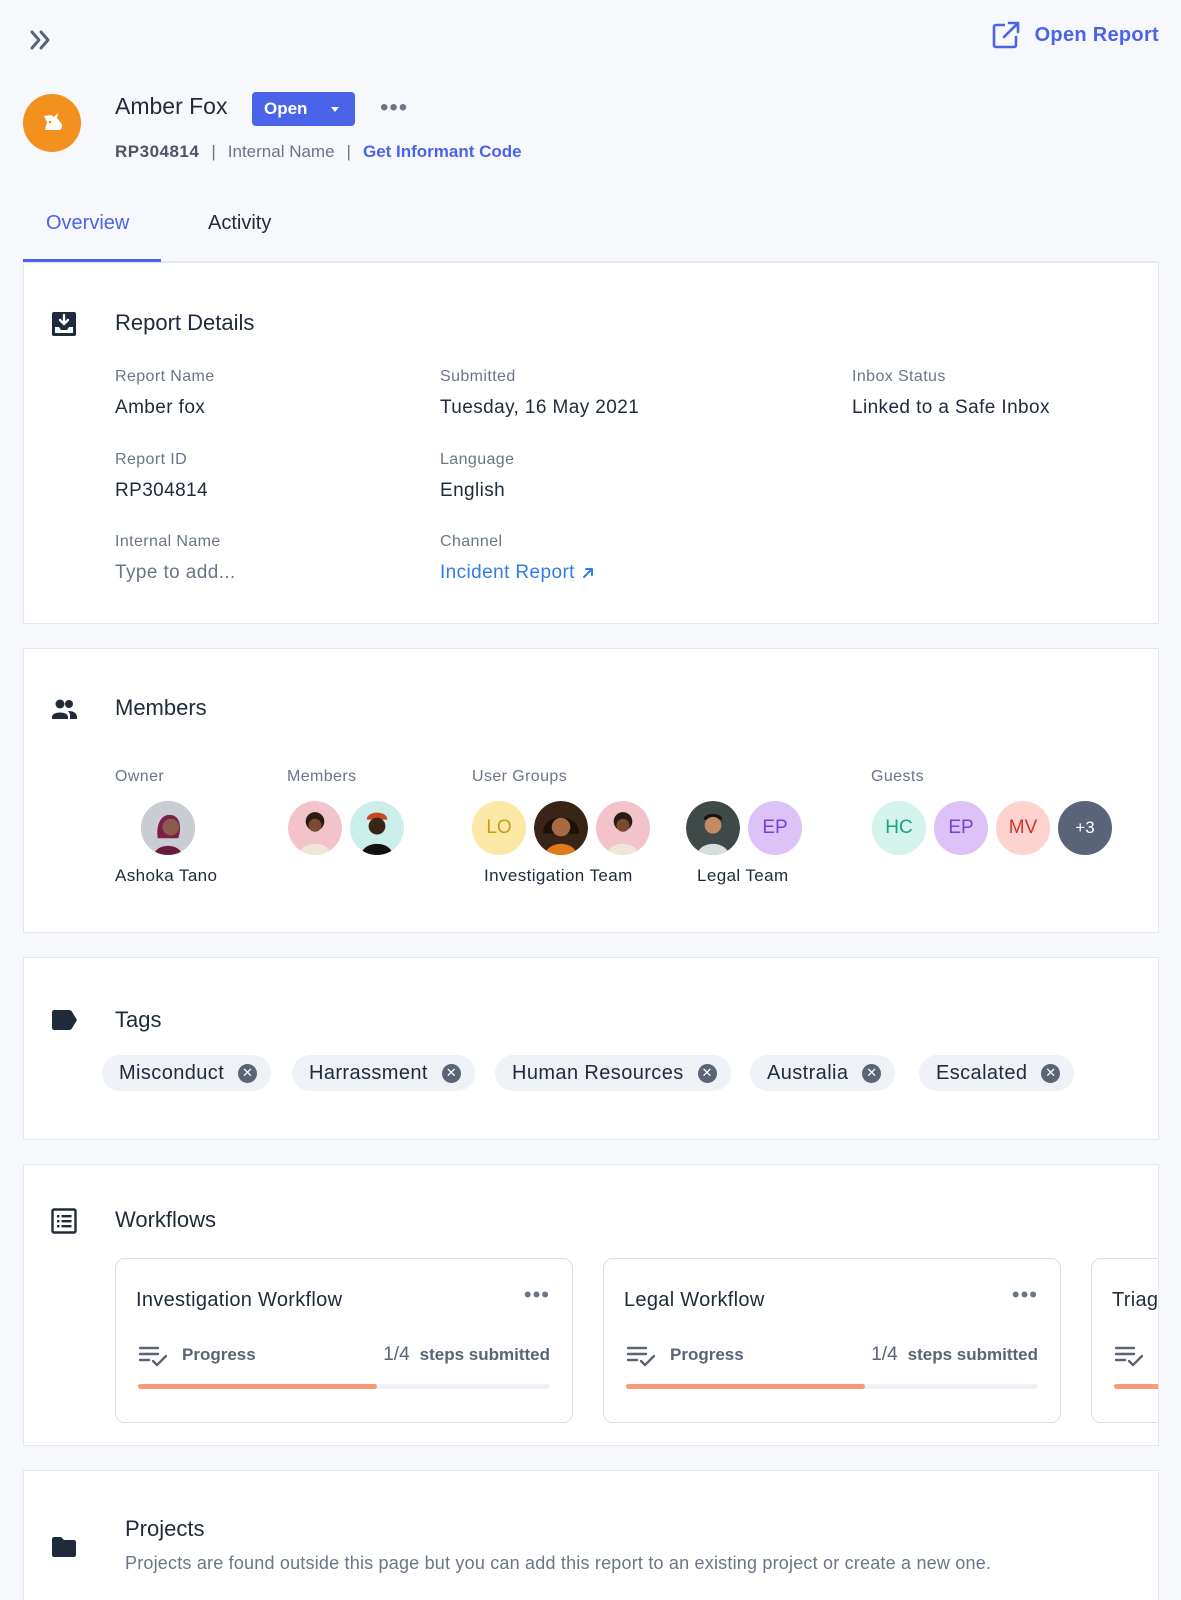  I want to click on channel-link-text: Incident Report, so click(507, 572).